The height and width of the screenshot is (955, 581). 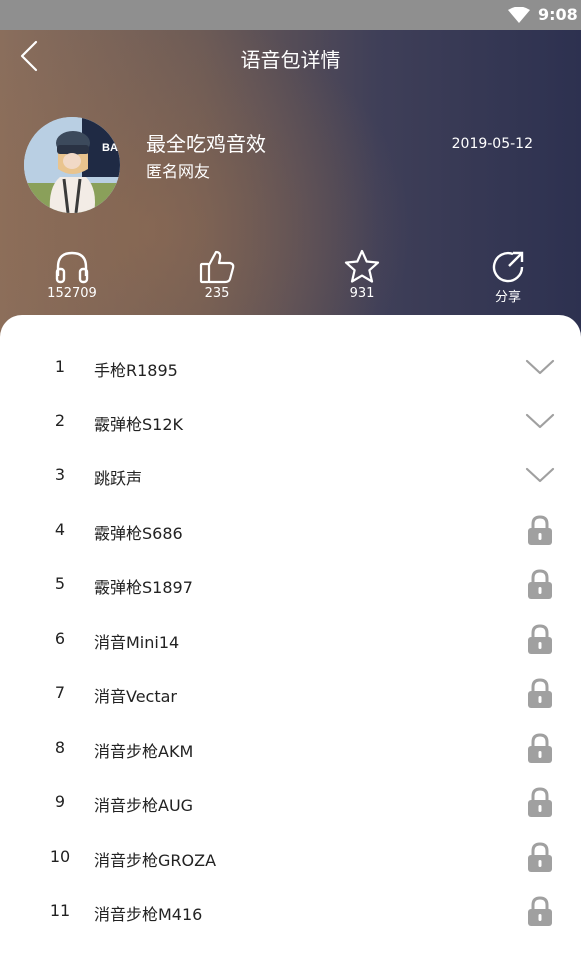 What do you see at coordinates (60, 801) in the screenshot?
I see `track-number: 9` at bounding box center [60, 801].